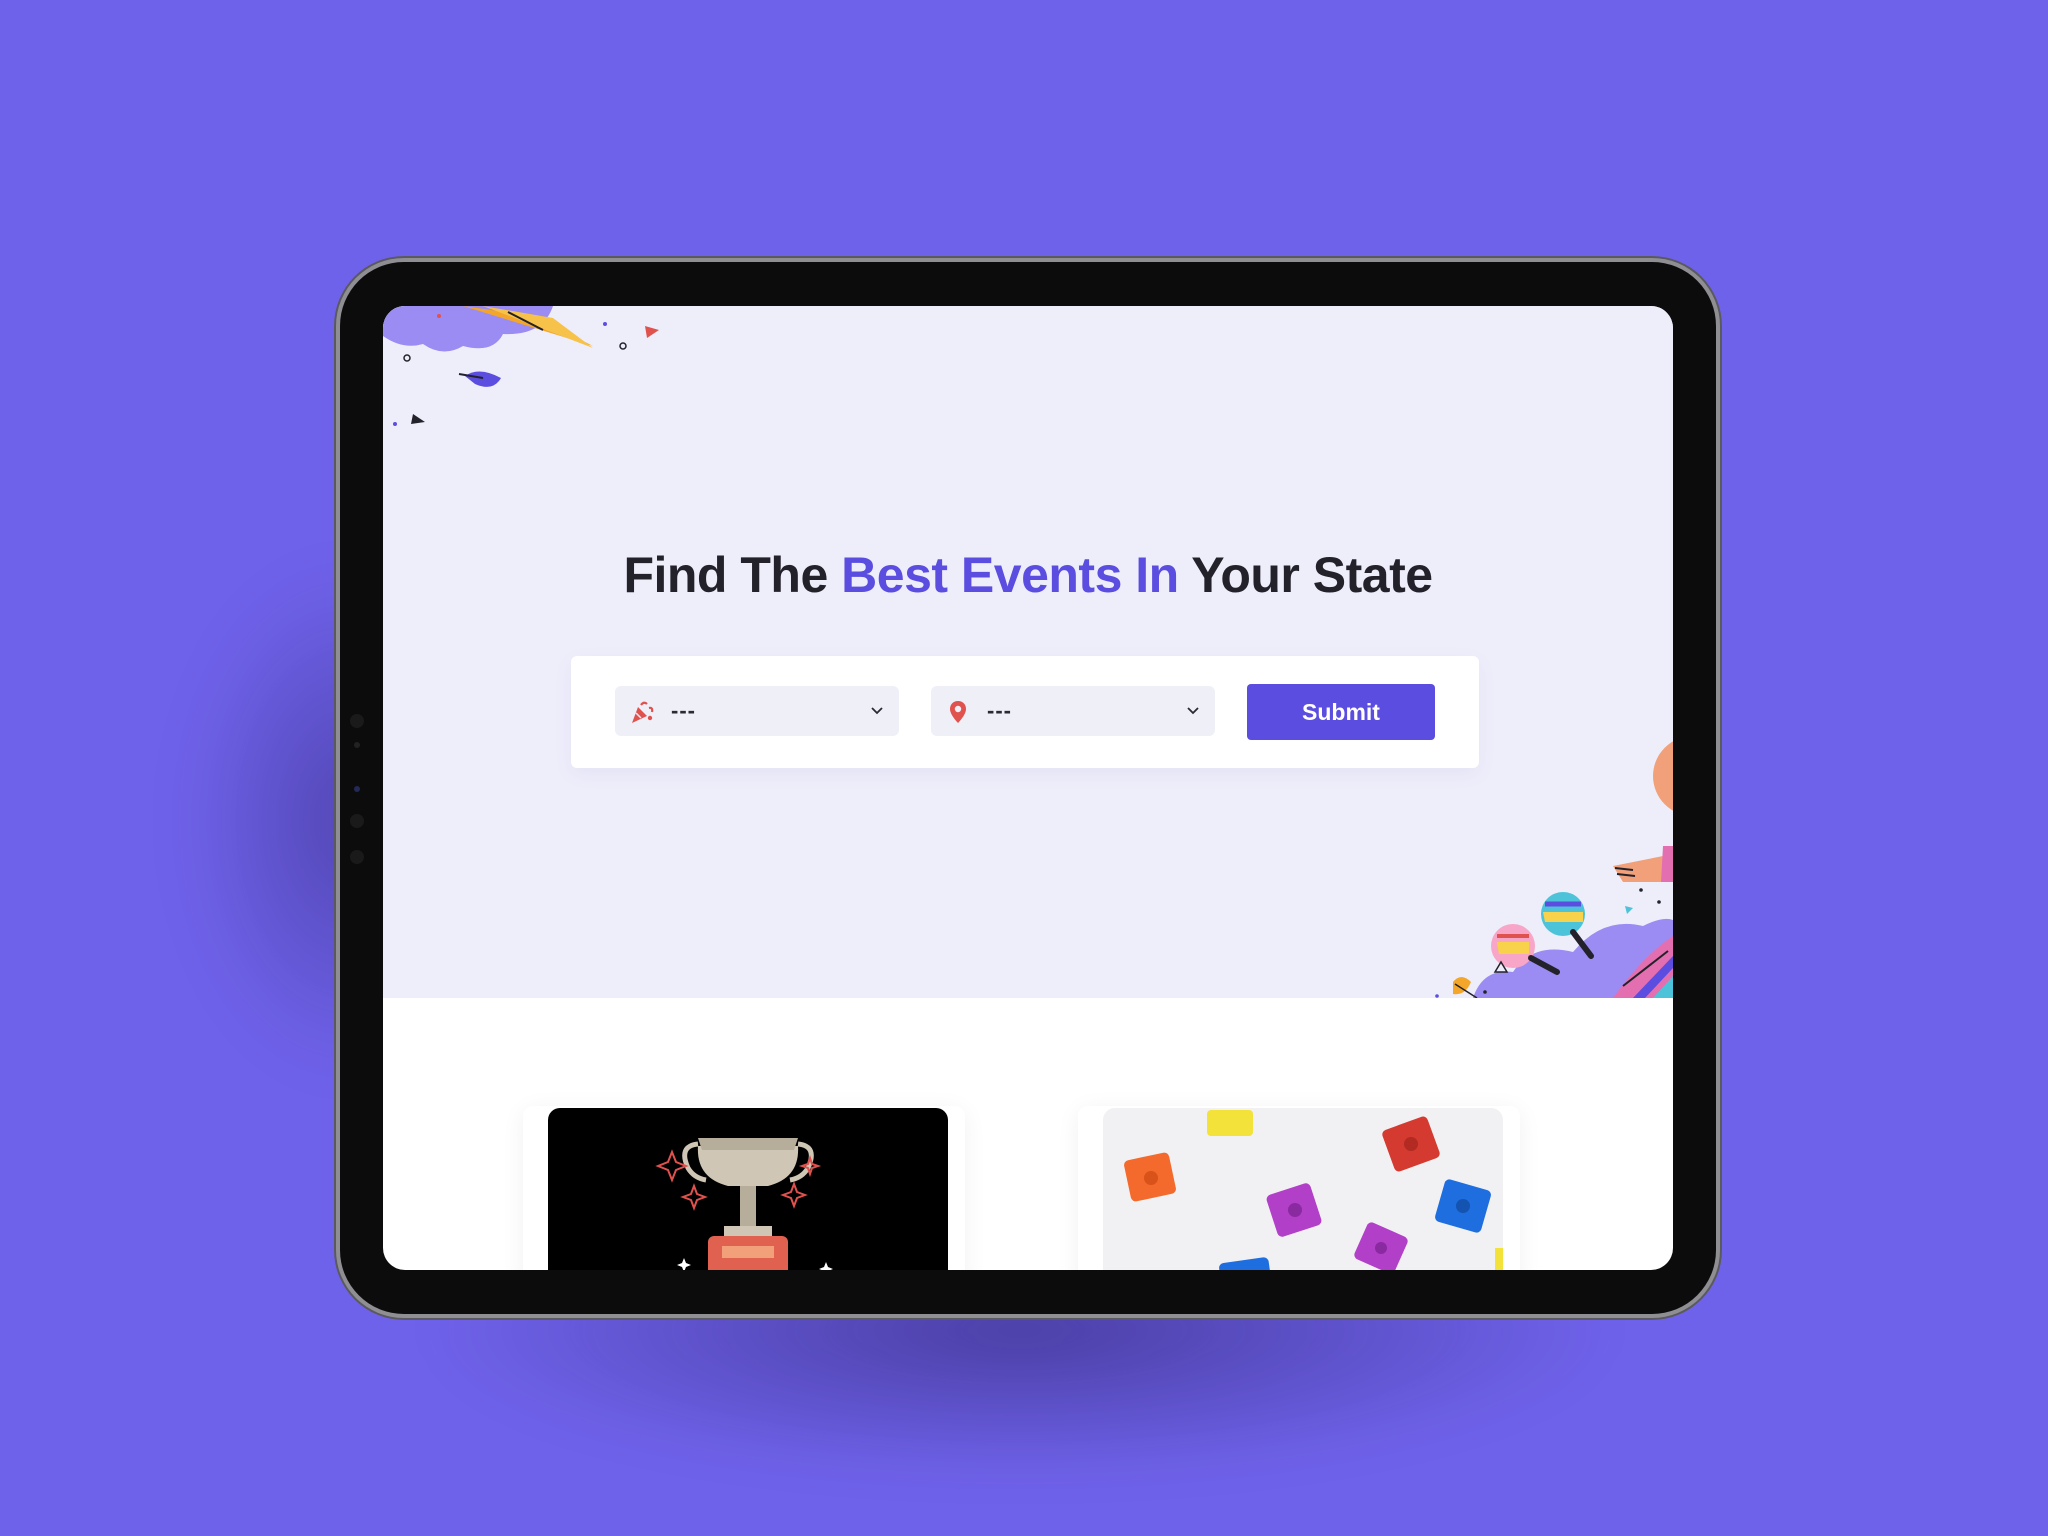 The height and width of the screenshot is (1536, 2048). Describe the element at coordinates (1073, 711) in the screenshot. I see `location-select: ---` at that location.